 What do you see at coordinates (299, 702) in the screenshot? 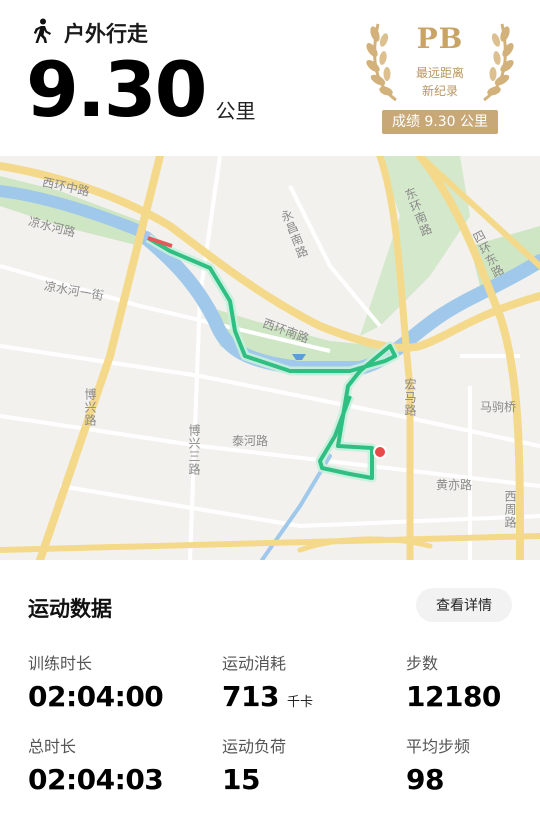
I see `stat-unit: 千卡` at bounding box center [299, 702].